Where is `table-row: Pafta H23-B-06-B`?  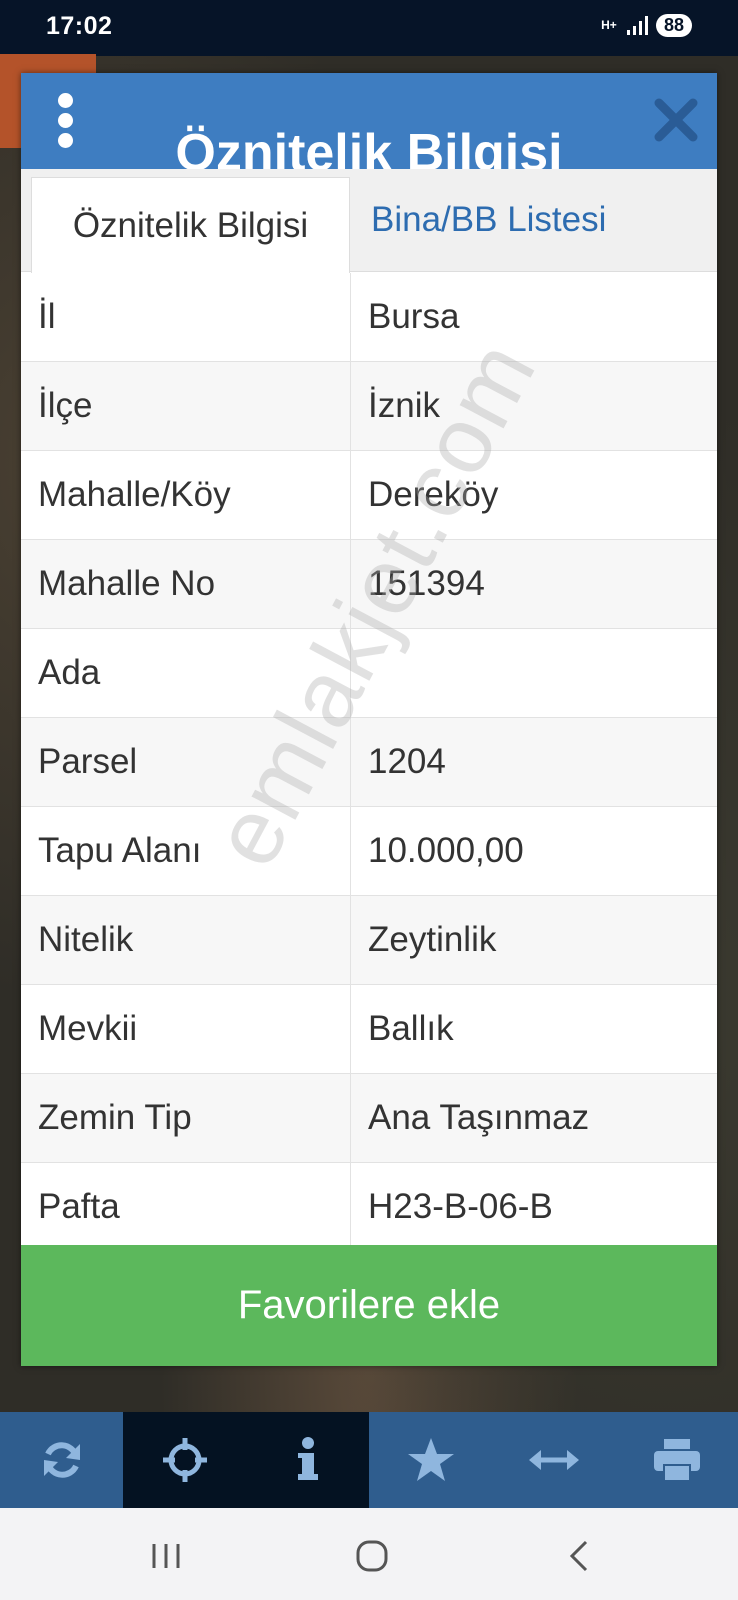
table-row: Pafta H23-B-06-B is located at coordinates (369, 1207).